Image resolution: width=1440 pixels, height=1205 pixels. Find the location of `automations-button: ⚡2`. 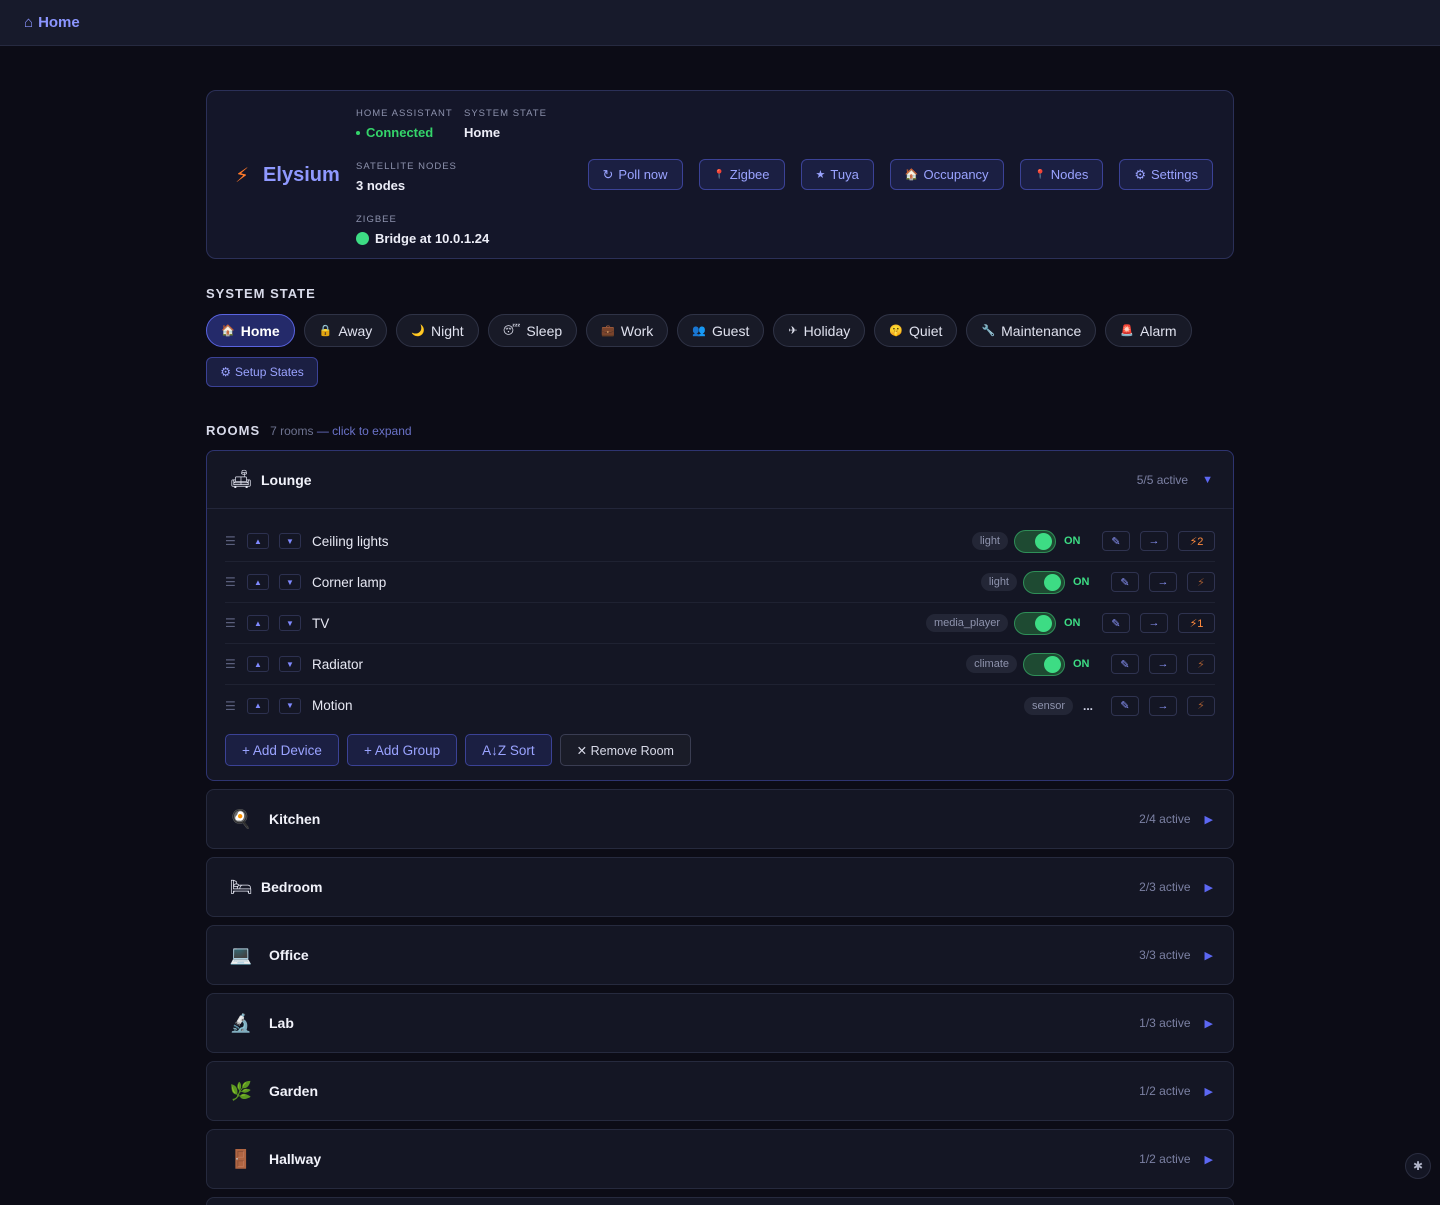

automations-button: ⚡2 is located at coordinates (1196, 541).